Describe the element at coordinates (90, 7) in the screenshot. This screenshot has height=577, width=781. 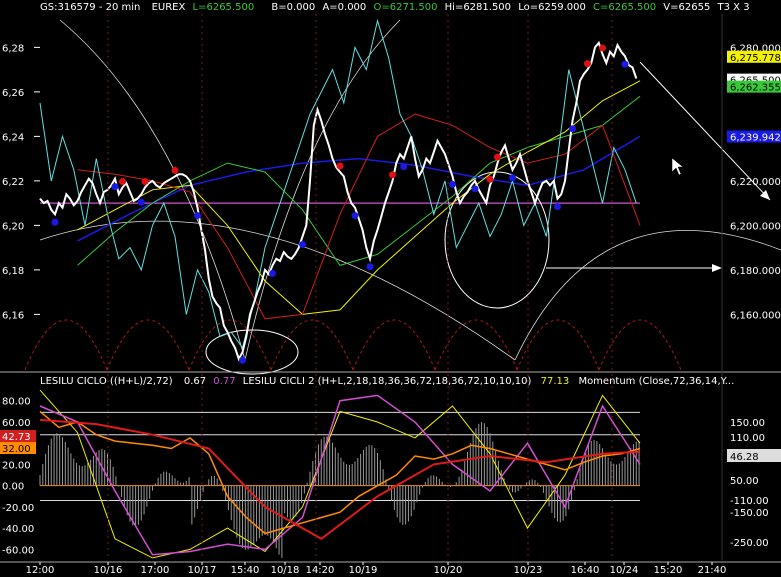
I see `symbol-label: GS:316579 - 20 min` at that location.